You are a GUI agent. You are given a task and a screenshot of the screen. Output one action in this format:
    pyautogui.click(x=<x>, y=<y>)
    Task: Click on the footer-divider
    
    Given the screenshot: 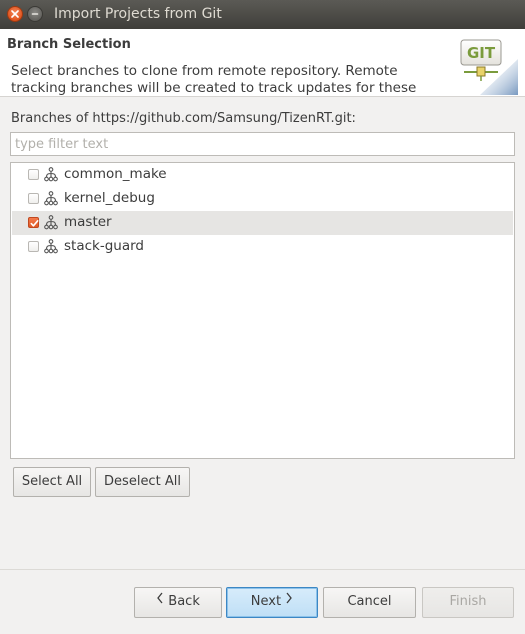 What is the action you would take?
    pyautogui.click(x=262, y=569)
    